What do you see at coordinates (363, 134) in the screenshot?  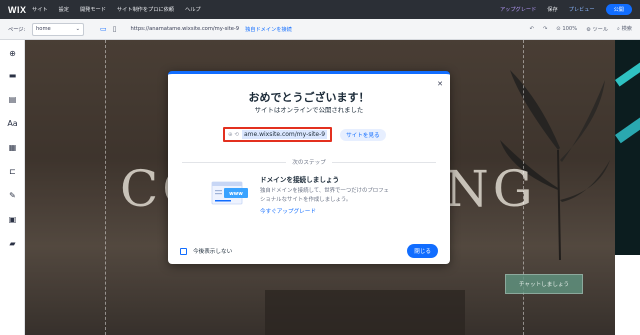 I see `view-site-button: サイトを見る` at bounding box center [363, 134].